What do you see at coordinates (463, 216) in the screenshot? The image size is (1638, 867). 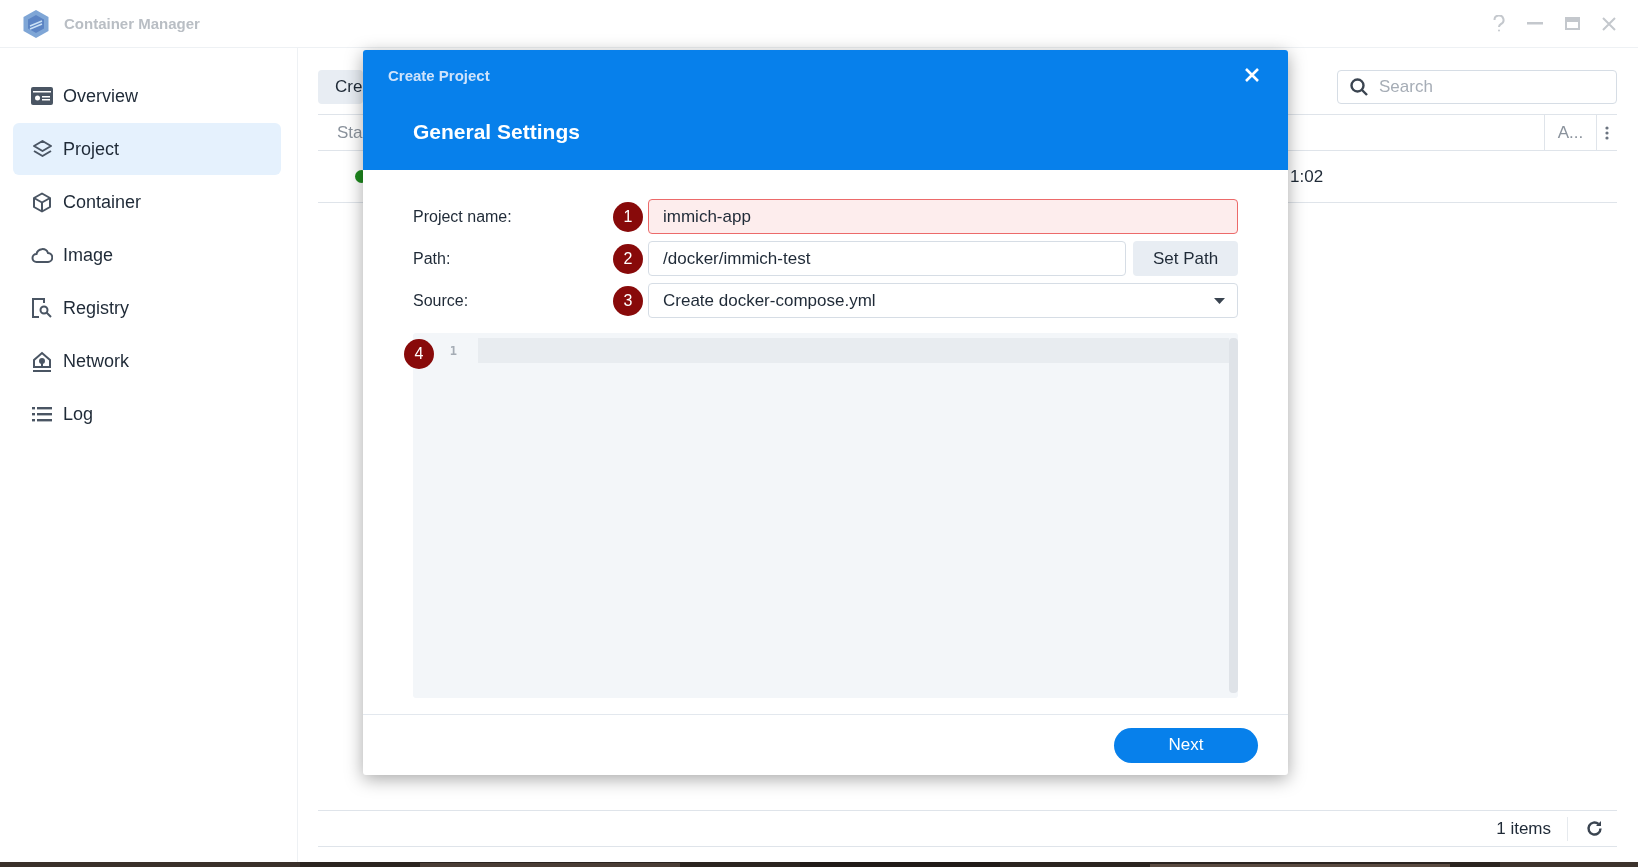 I see `field-label: Project name:` at bounding box center [463, 216].